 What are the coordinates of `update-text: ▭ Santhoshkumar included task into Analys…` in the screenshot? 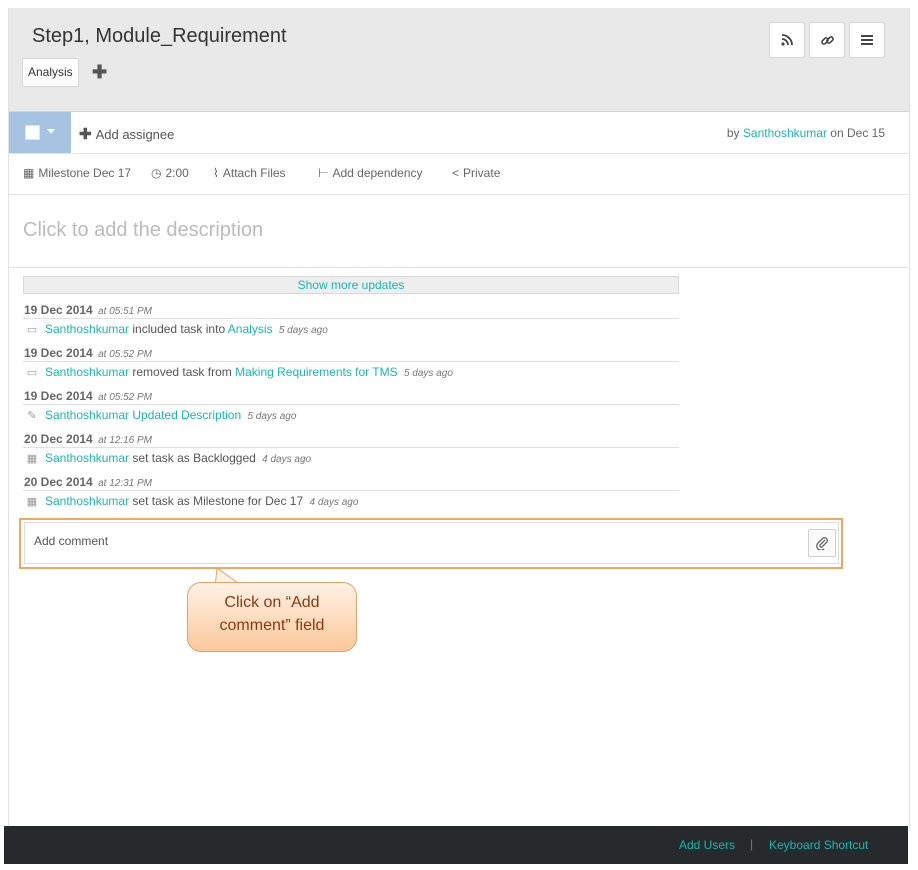 It's located at (177, 329).